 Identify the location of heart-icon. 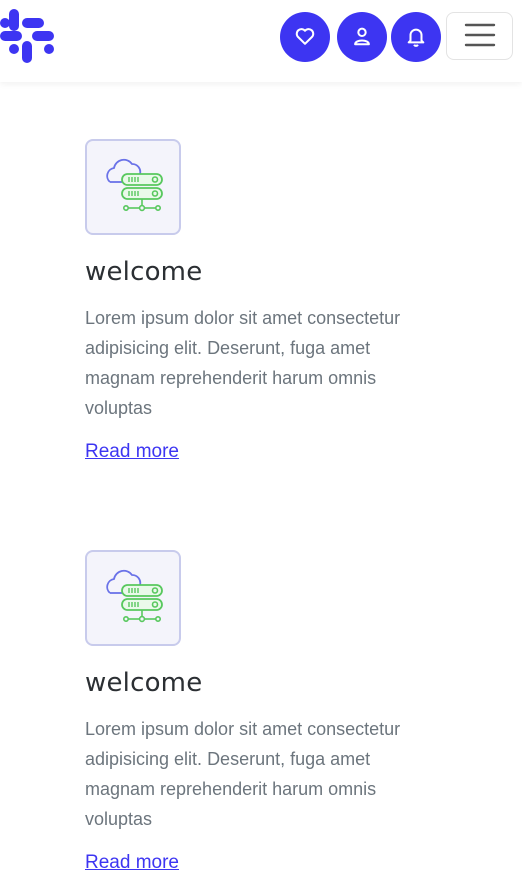
(305, 37).